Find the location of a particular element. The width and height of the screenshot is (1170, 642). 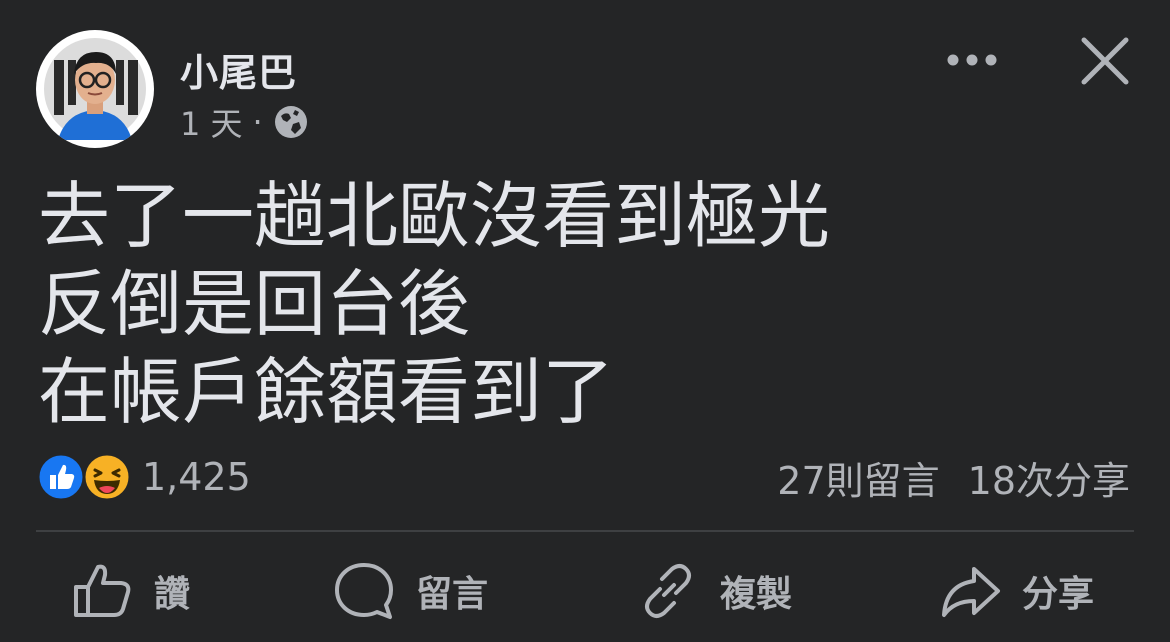

post-meta: 1 天 · is located at coordinates (244, 122).